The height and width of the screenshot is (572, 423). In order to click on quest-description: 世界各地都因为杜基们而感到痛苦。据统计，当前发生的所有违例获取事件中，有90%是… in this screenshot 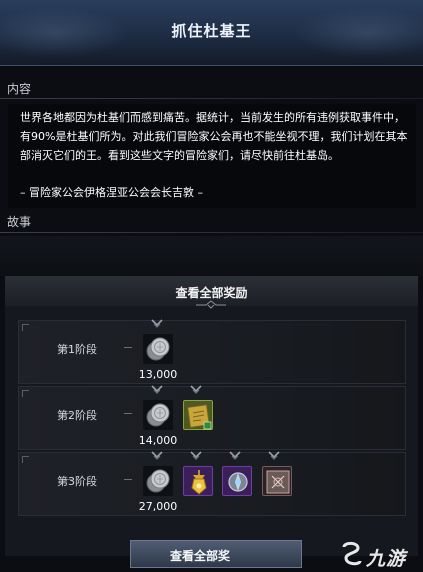, I will do `click(214, 136)`.